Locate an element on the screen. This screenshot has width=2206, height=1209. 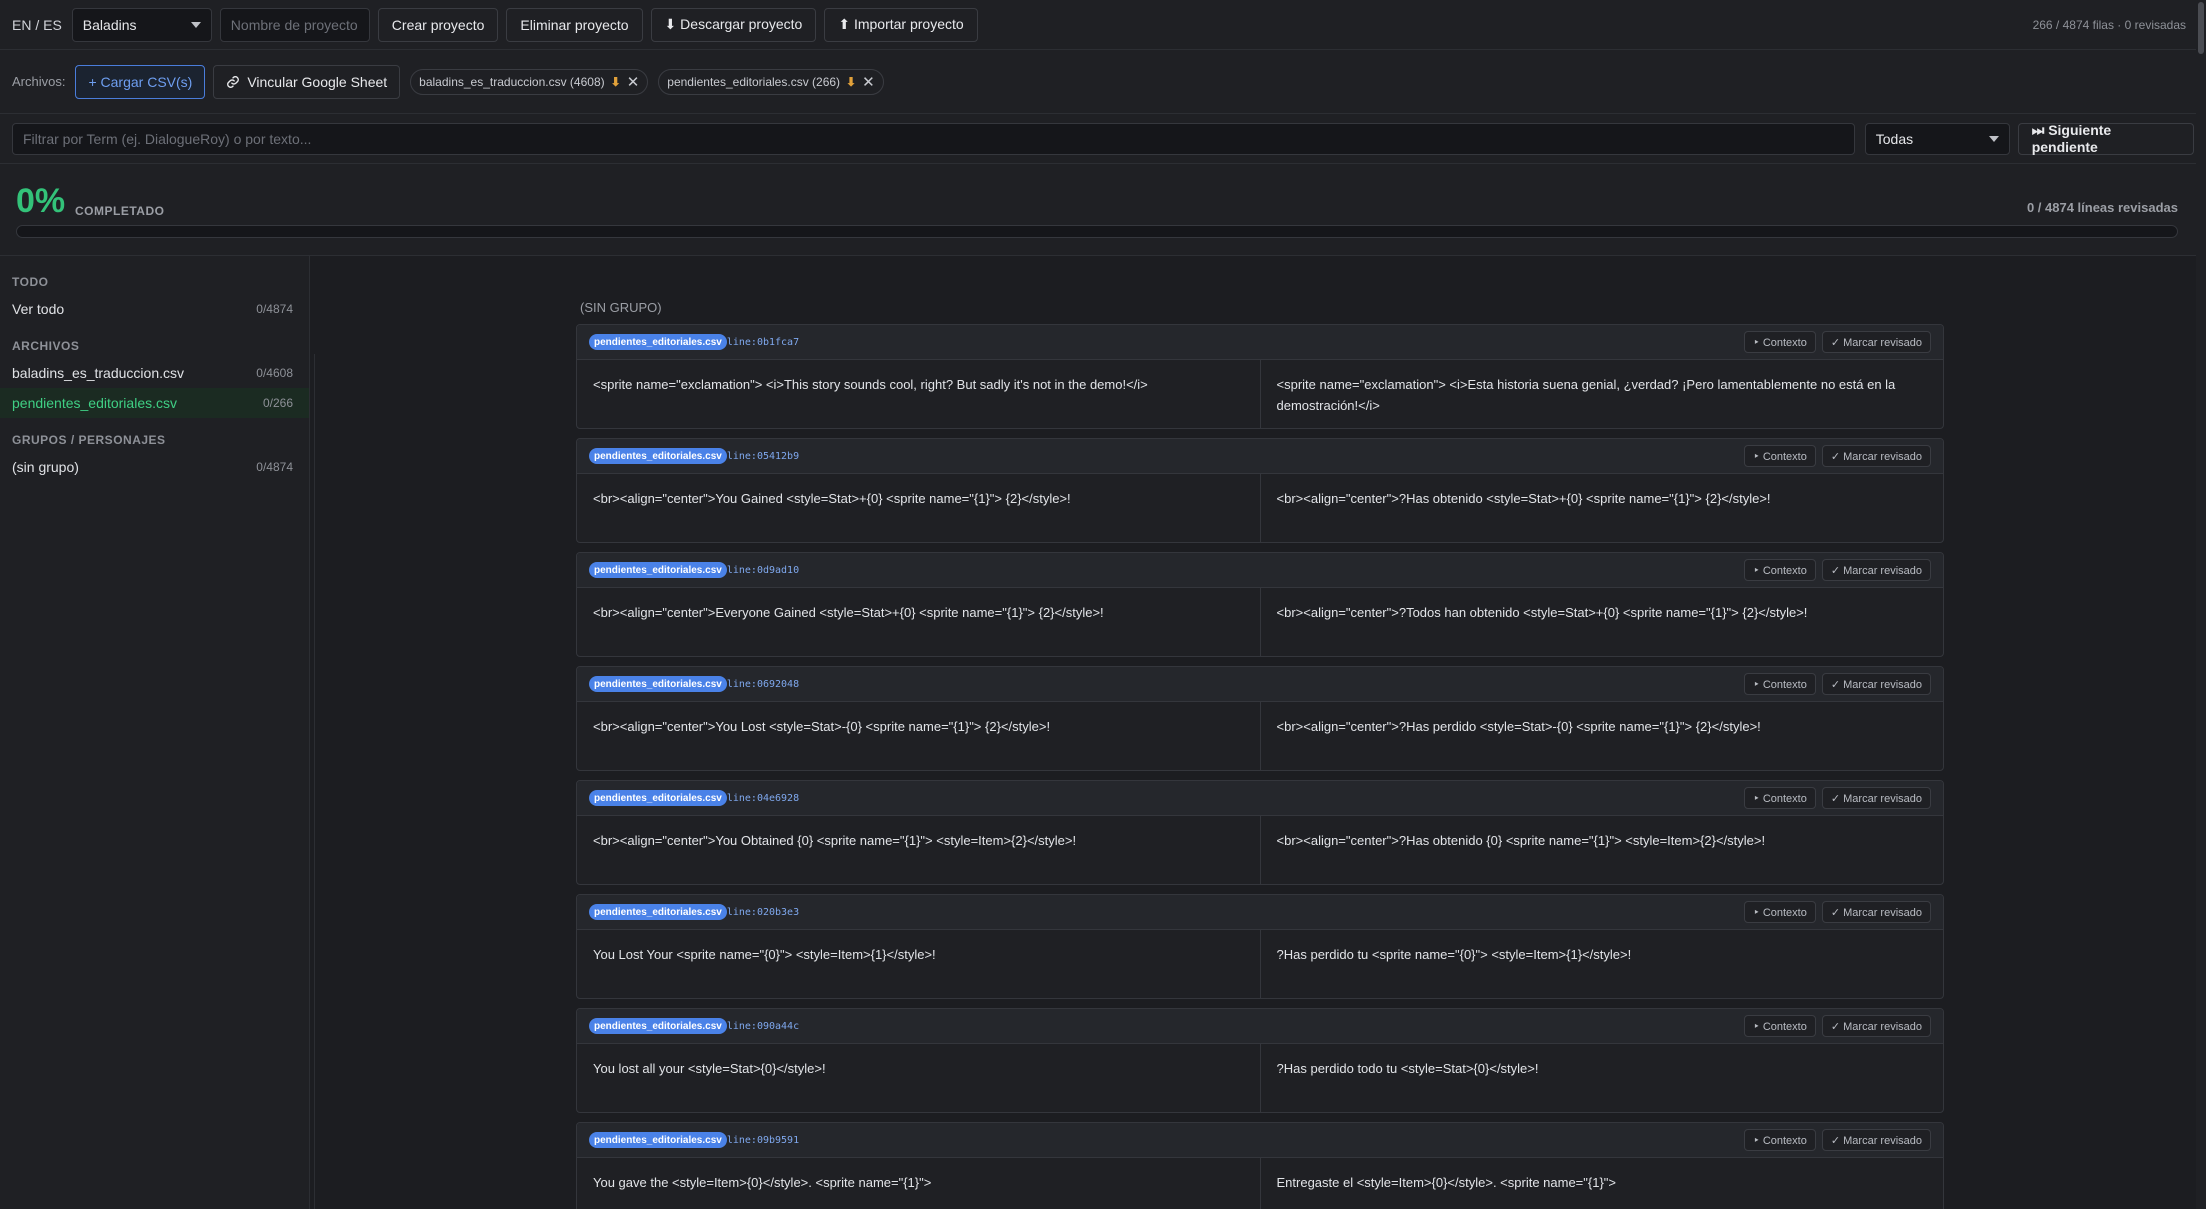
files-label: Archivos: is located at coordinates (39, 81).